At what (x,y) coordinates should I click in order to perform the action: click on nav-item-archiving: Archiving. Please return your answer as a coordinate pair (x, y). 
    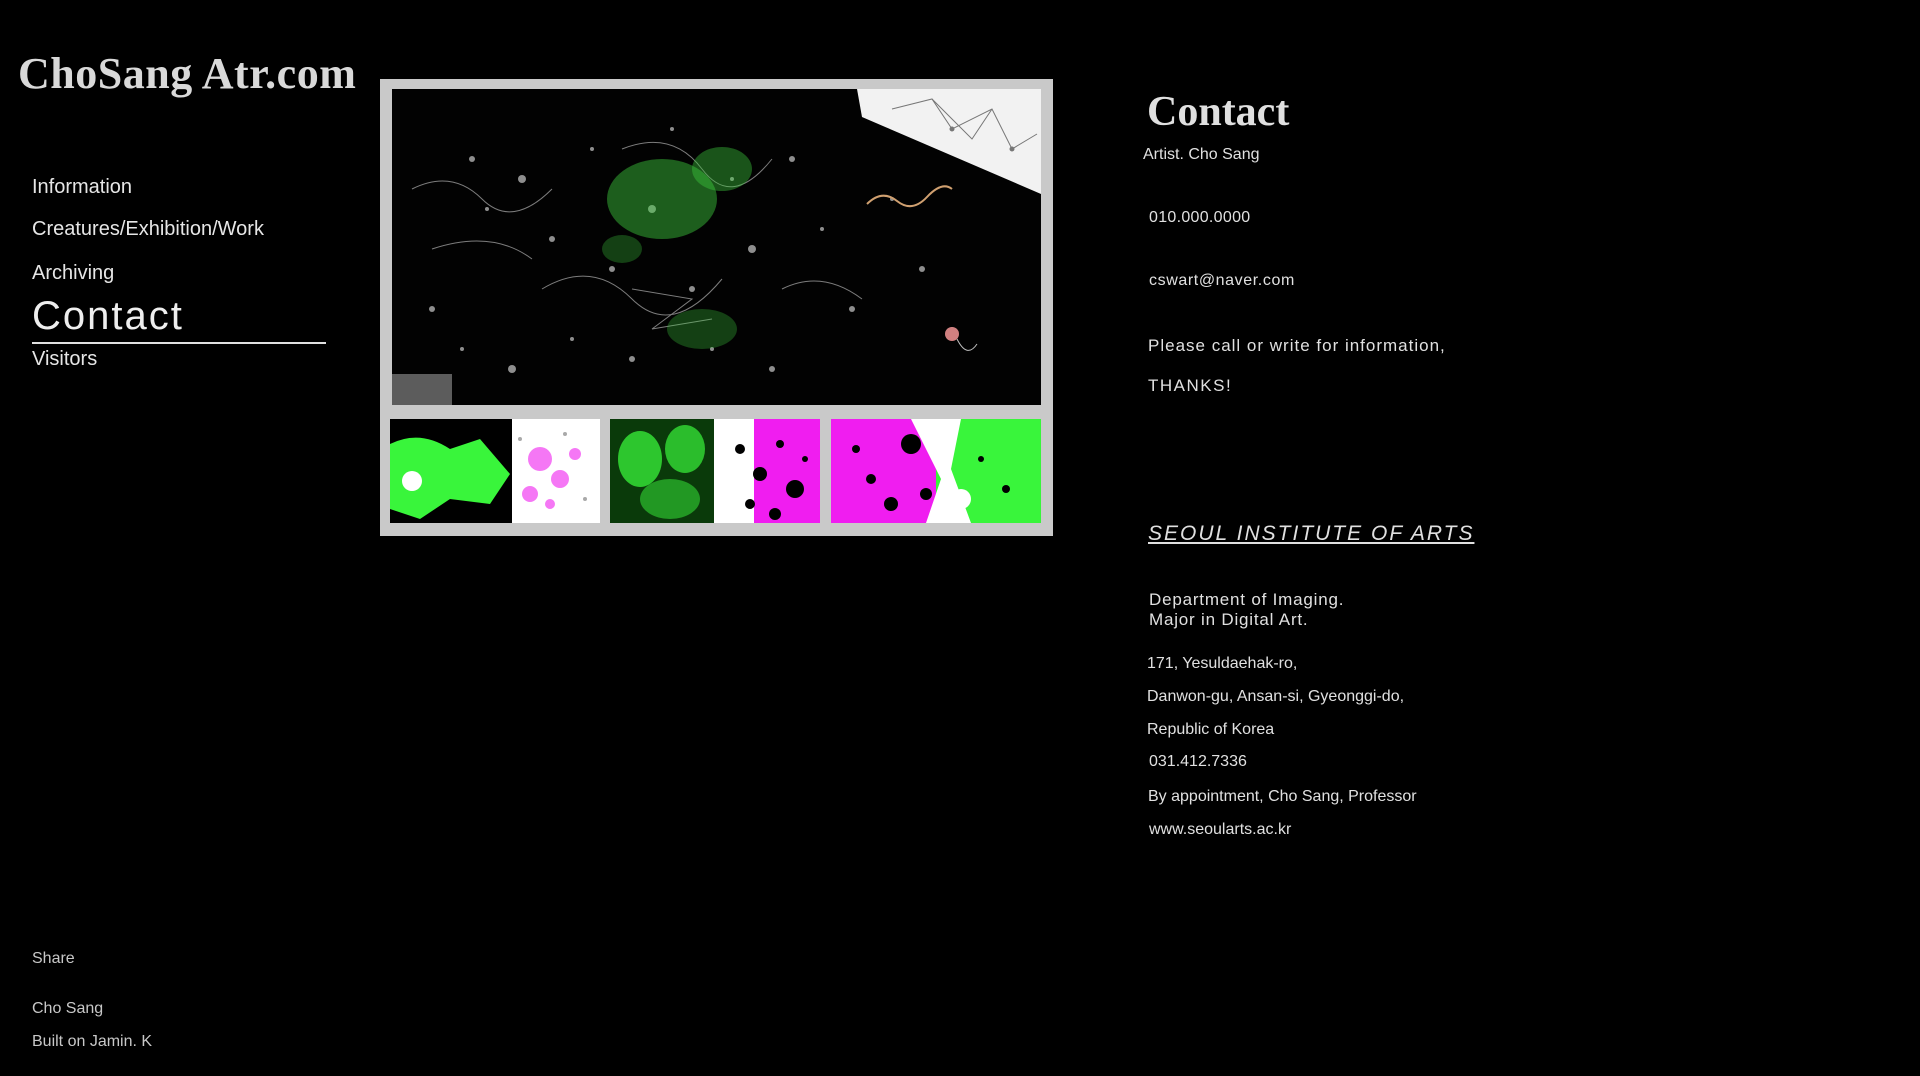
    Looking at the image, I should click on (73, 273).